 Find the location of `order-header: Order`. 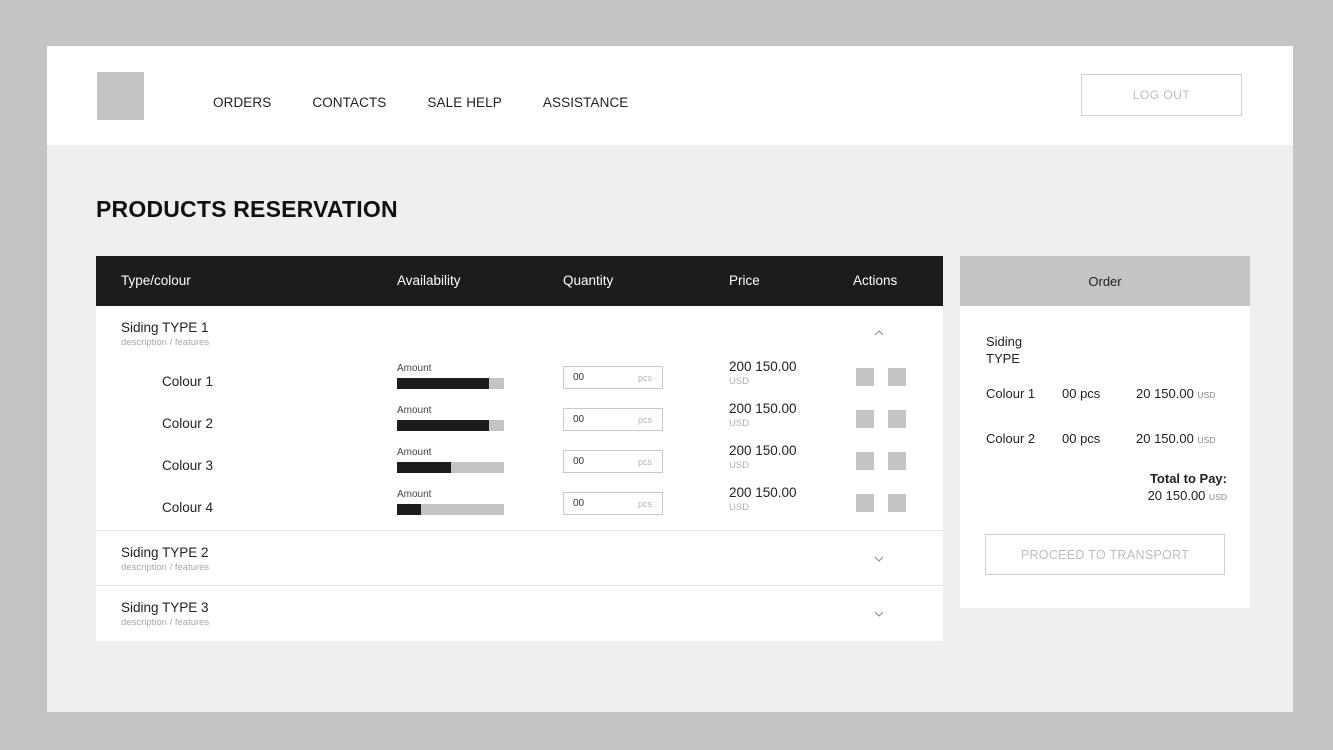

order-header: Order is located at coordinates (1105, 281).